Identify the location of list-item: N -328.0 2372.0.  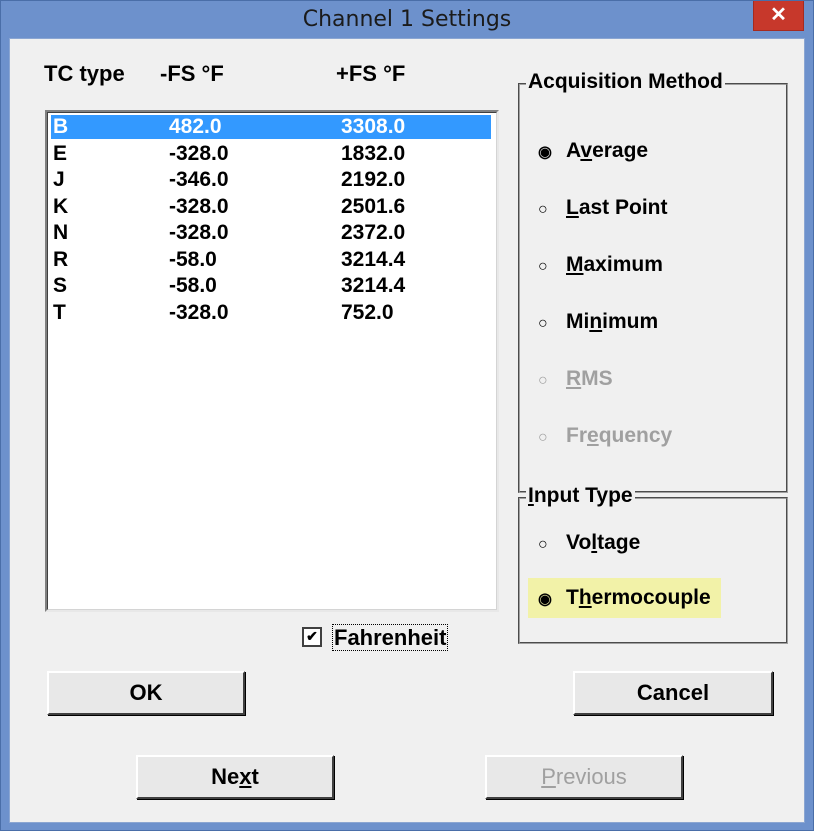
(271, 233).